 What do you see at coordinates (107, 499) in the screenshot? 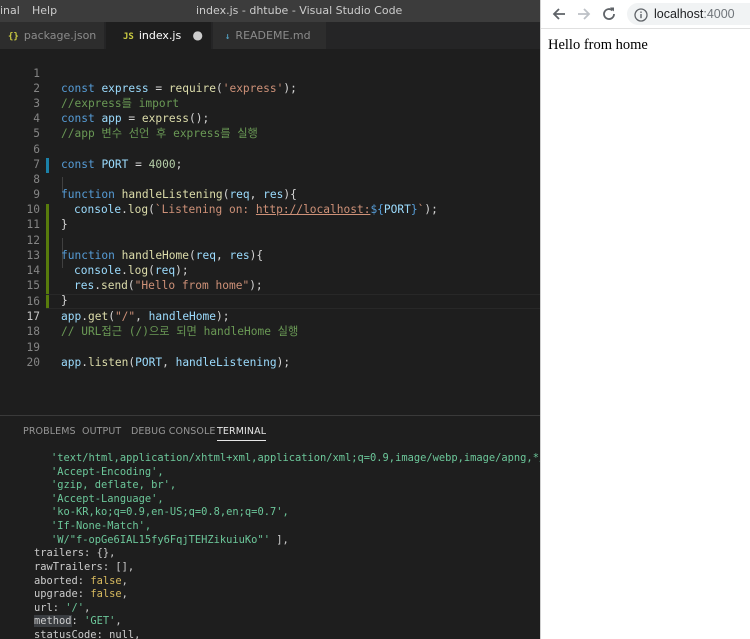
I see `terminal-line: 'Accept-Language',` at bounding box center [107, 499].